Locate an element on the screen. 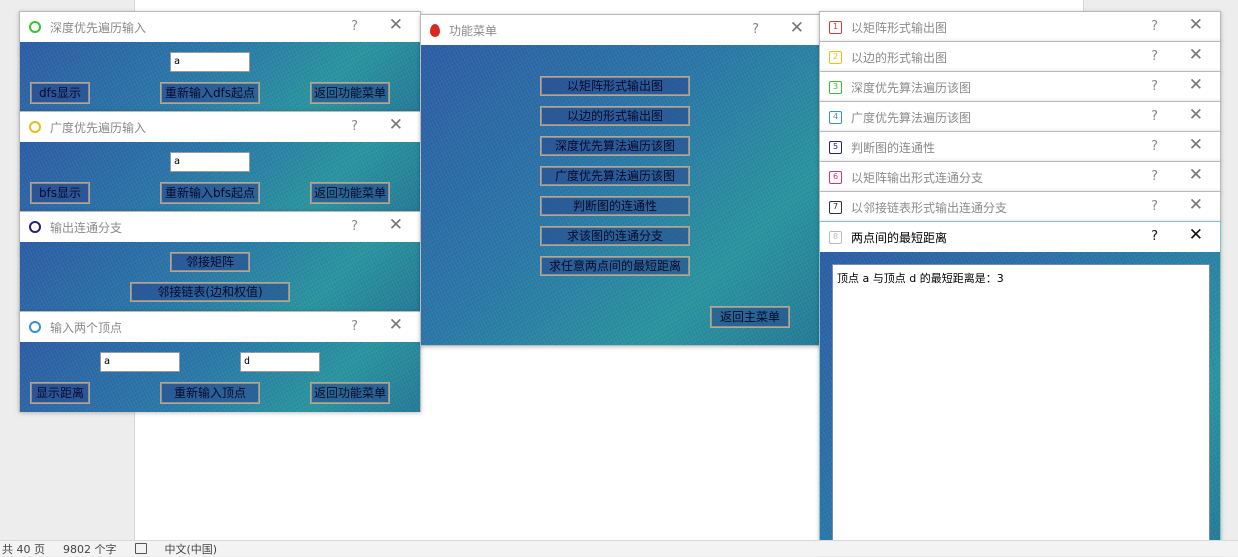 The image size is (1238, 557). window-body: a bfs显示 重新输入bfs起点 返回功能菜单 is located at coordinates (220, 177).